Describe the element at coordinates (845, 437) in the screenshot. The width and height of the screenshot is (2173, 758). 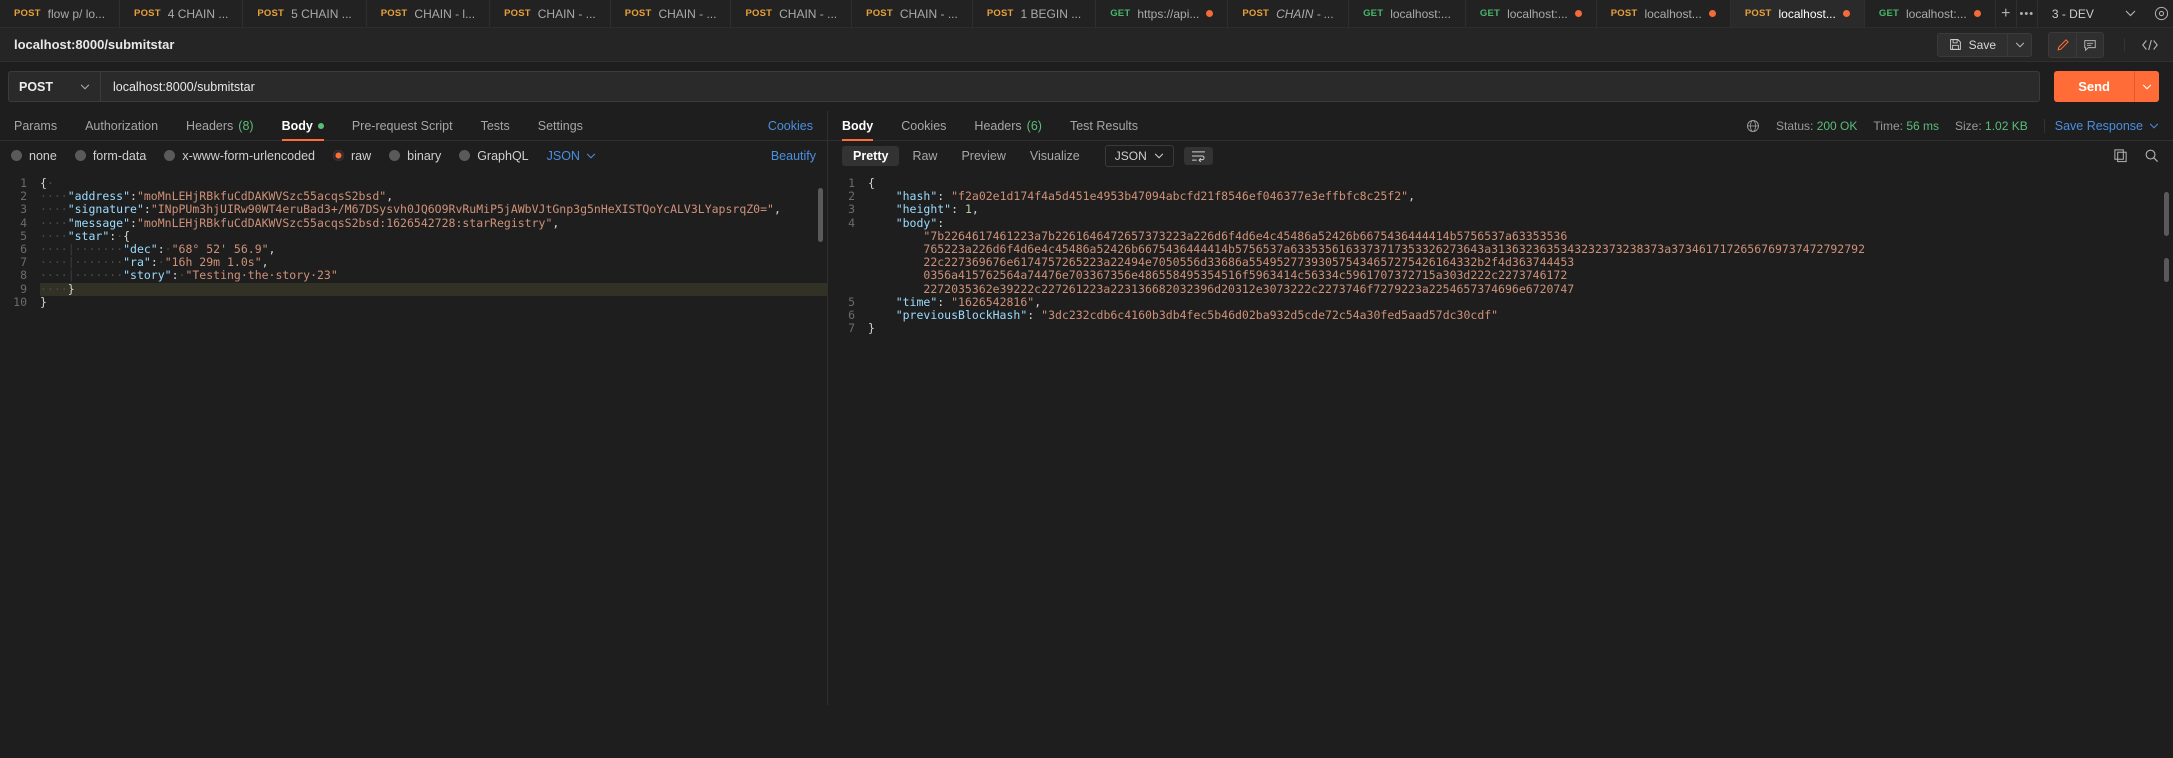
I see `response-line-numbers: 1234 567` at that location.